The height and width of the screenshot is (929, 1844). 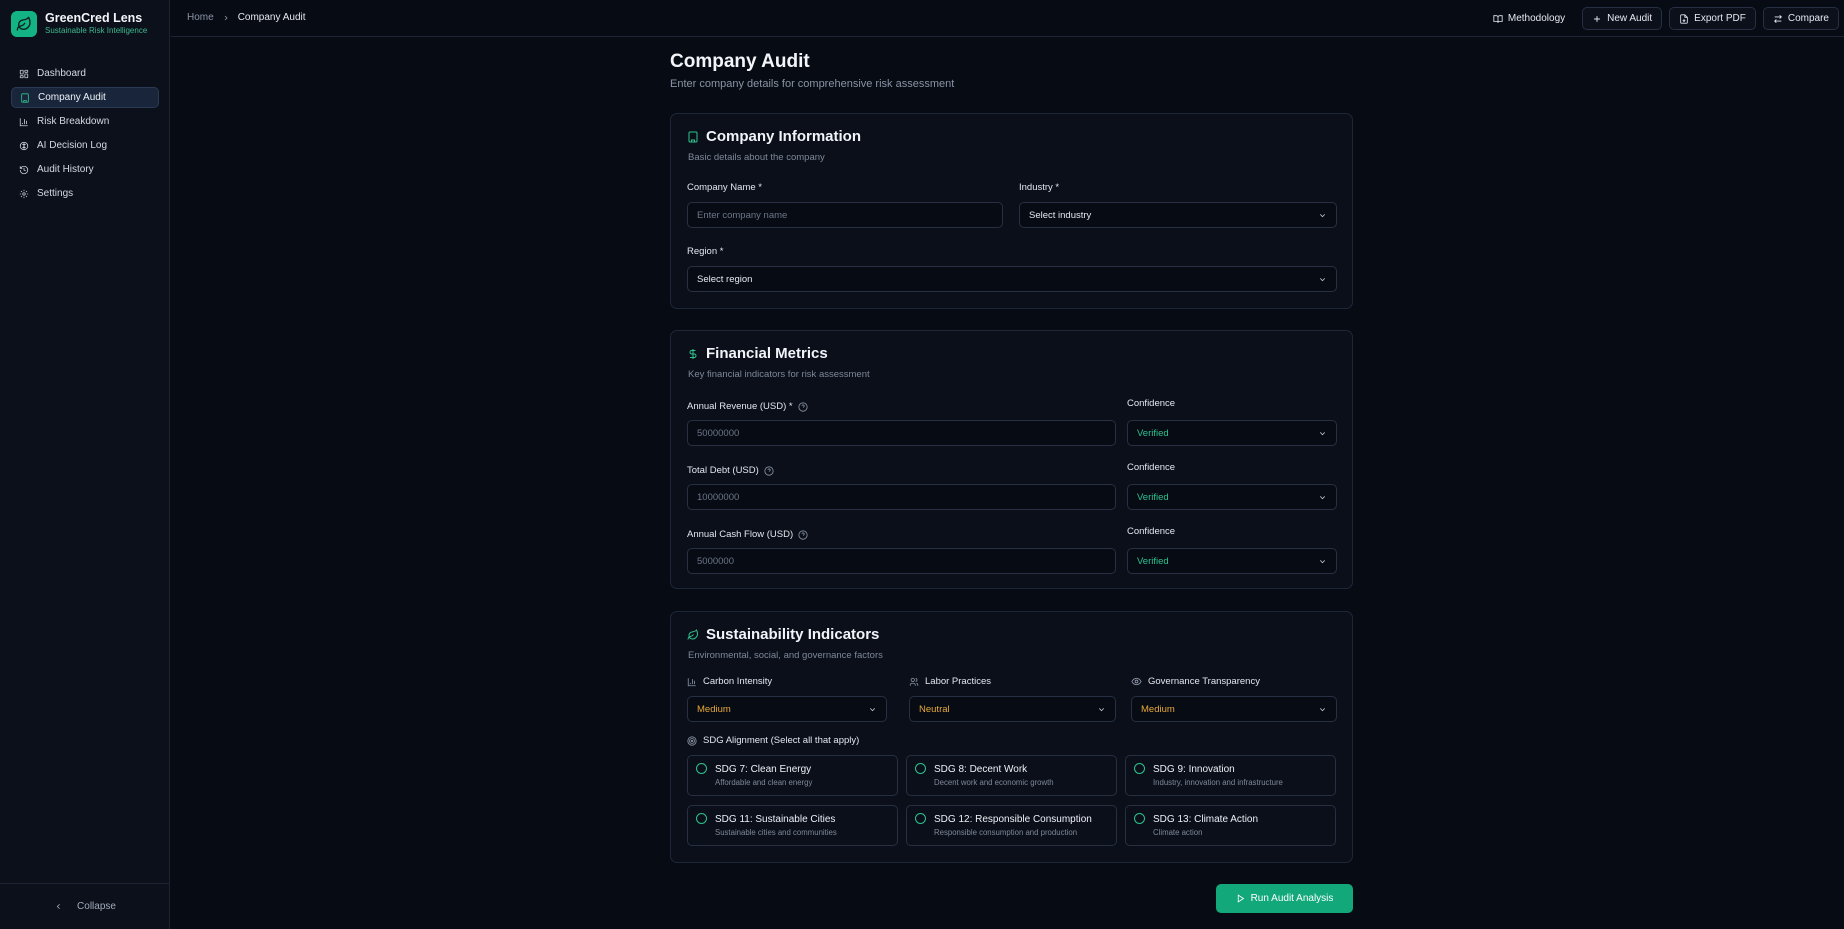 I want to click on sdg-option-13: SDG 13: Climate Action Climate action, so click(x=1230, y=825).